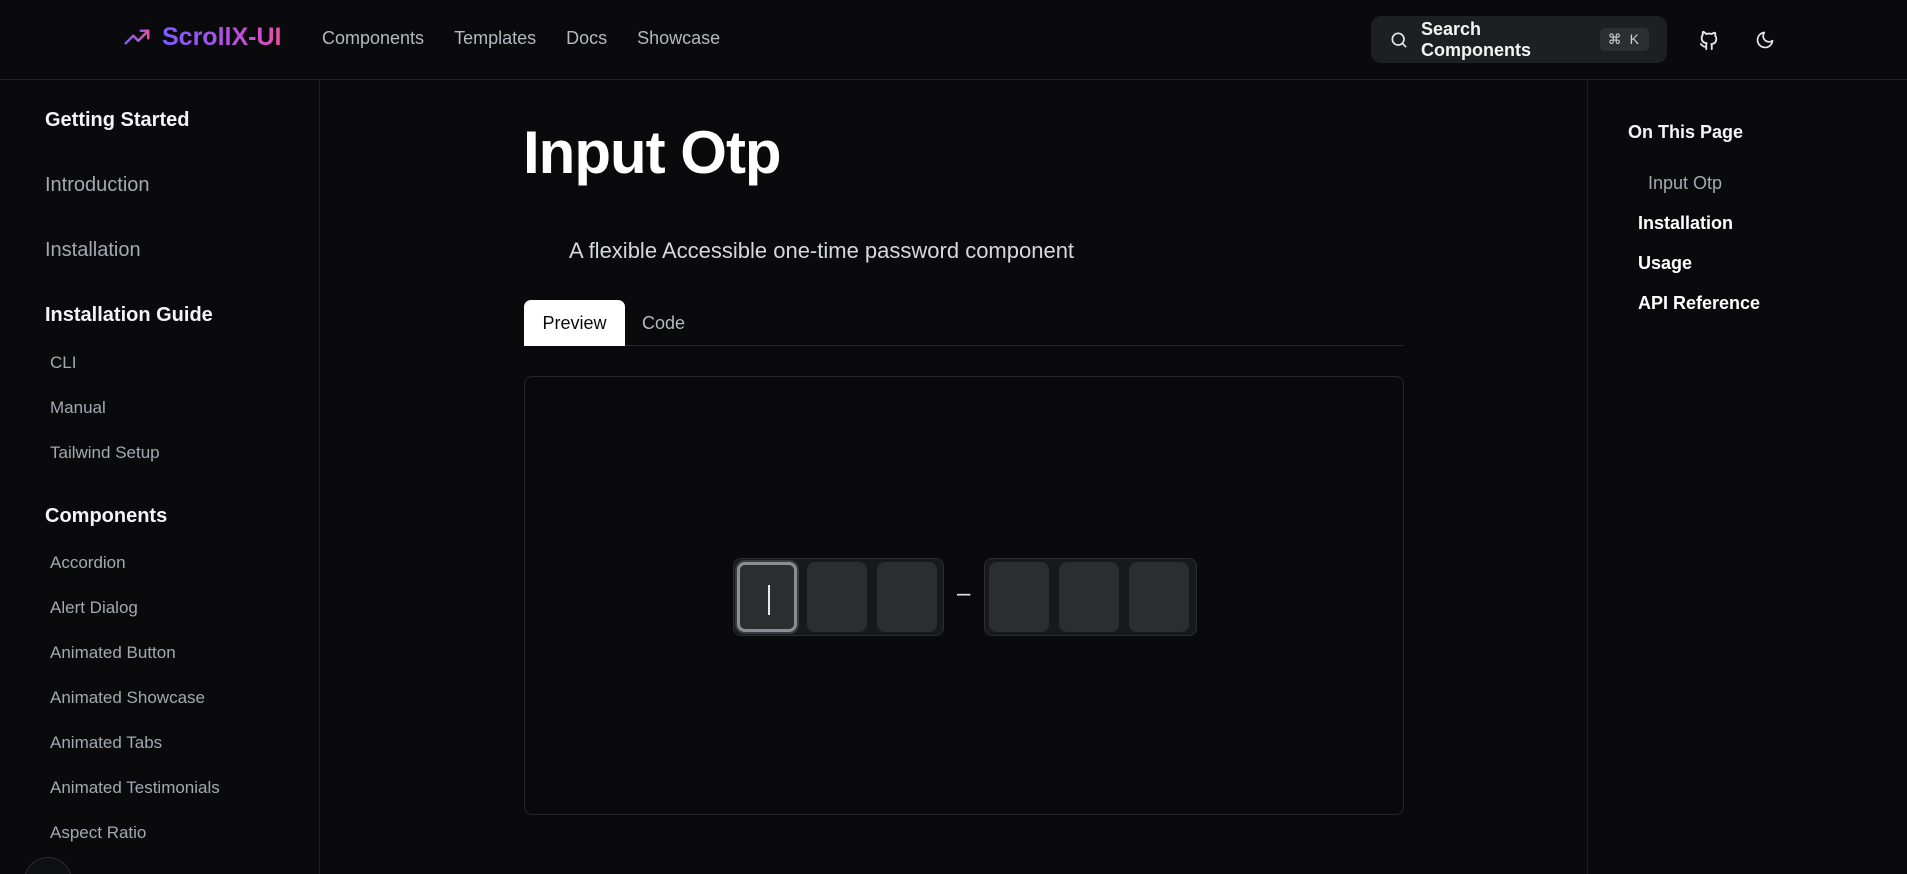 The height and width of the screenshot is (874, 1907). What do you see at coordinates (78, 408) in the screenshot?
I see `sidebar-item-manual: Manual` at bounding box center [78, 408].